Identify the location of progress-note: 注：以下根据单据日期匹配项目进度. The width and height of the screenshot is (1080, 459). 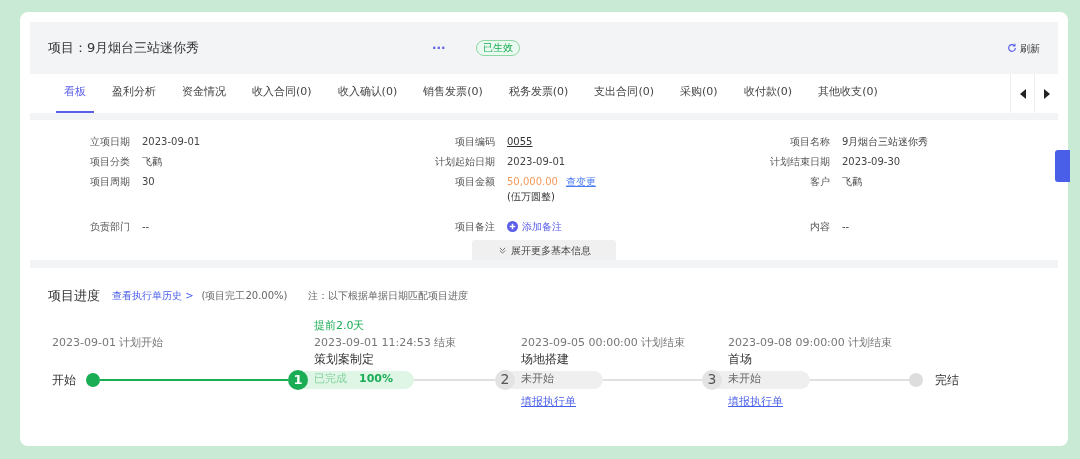
(387, 296).